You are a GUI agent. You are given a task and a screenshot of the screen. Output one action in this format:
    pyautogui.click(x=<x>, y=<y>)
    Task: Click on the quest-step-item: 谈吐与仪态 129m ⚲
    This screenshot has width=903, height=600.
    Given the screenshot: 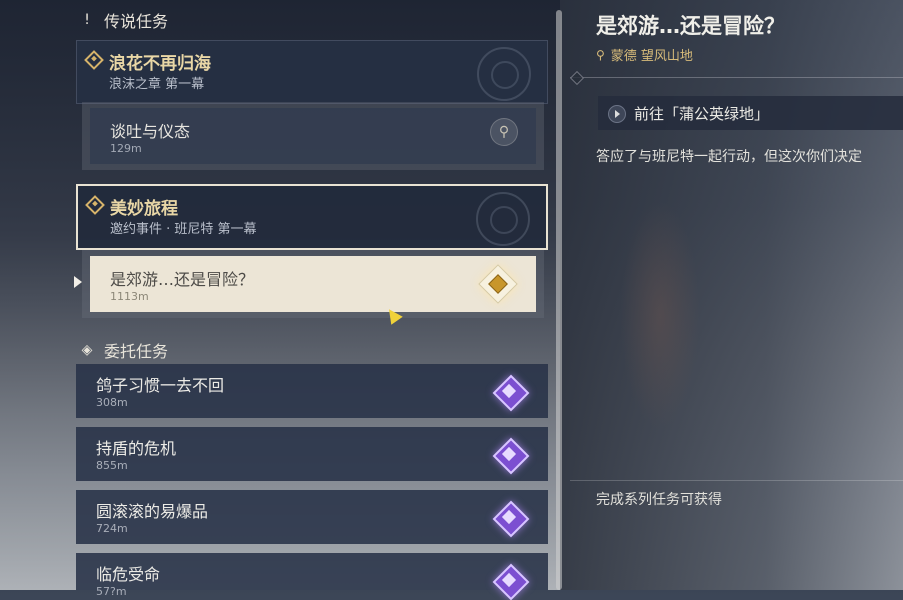 What is the action you would take?
    pyautogui.click(x=313, y=136)
    